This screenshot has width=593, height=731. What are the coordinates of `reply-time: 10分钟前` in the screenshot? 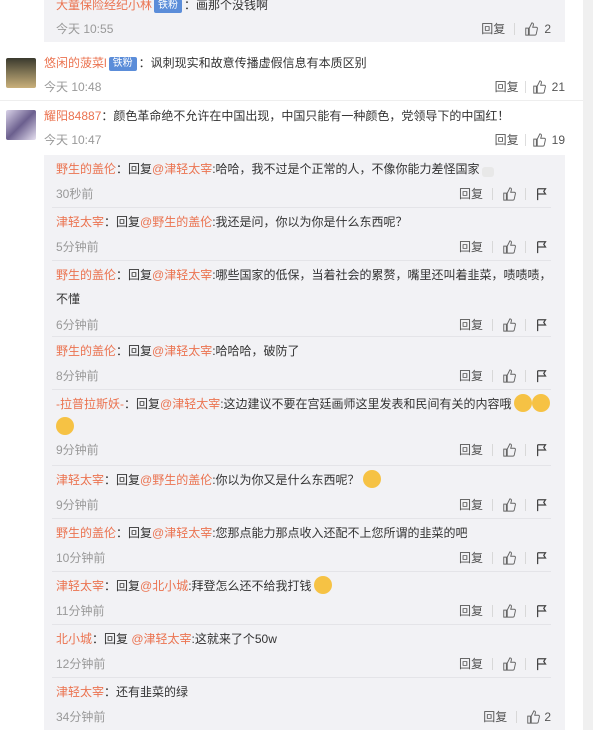 It's located at (81, 558).